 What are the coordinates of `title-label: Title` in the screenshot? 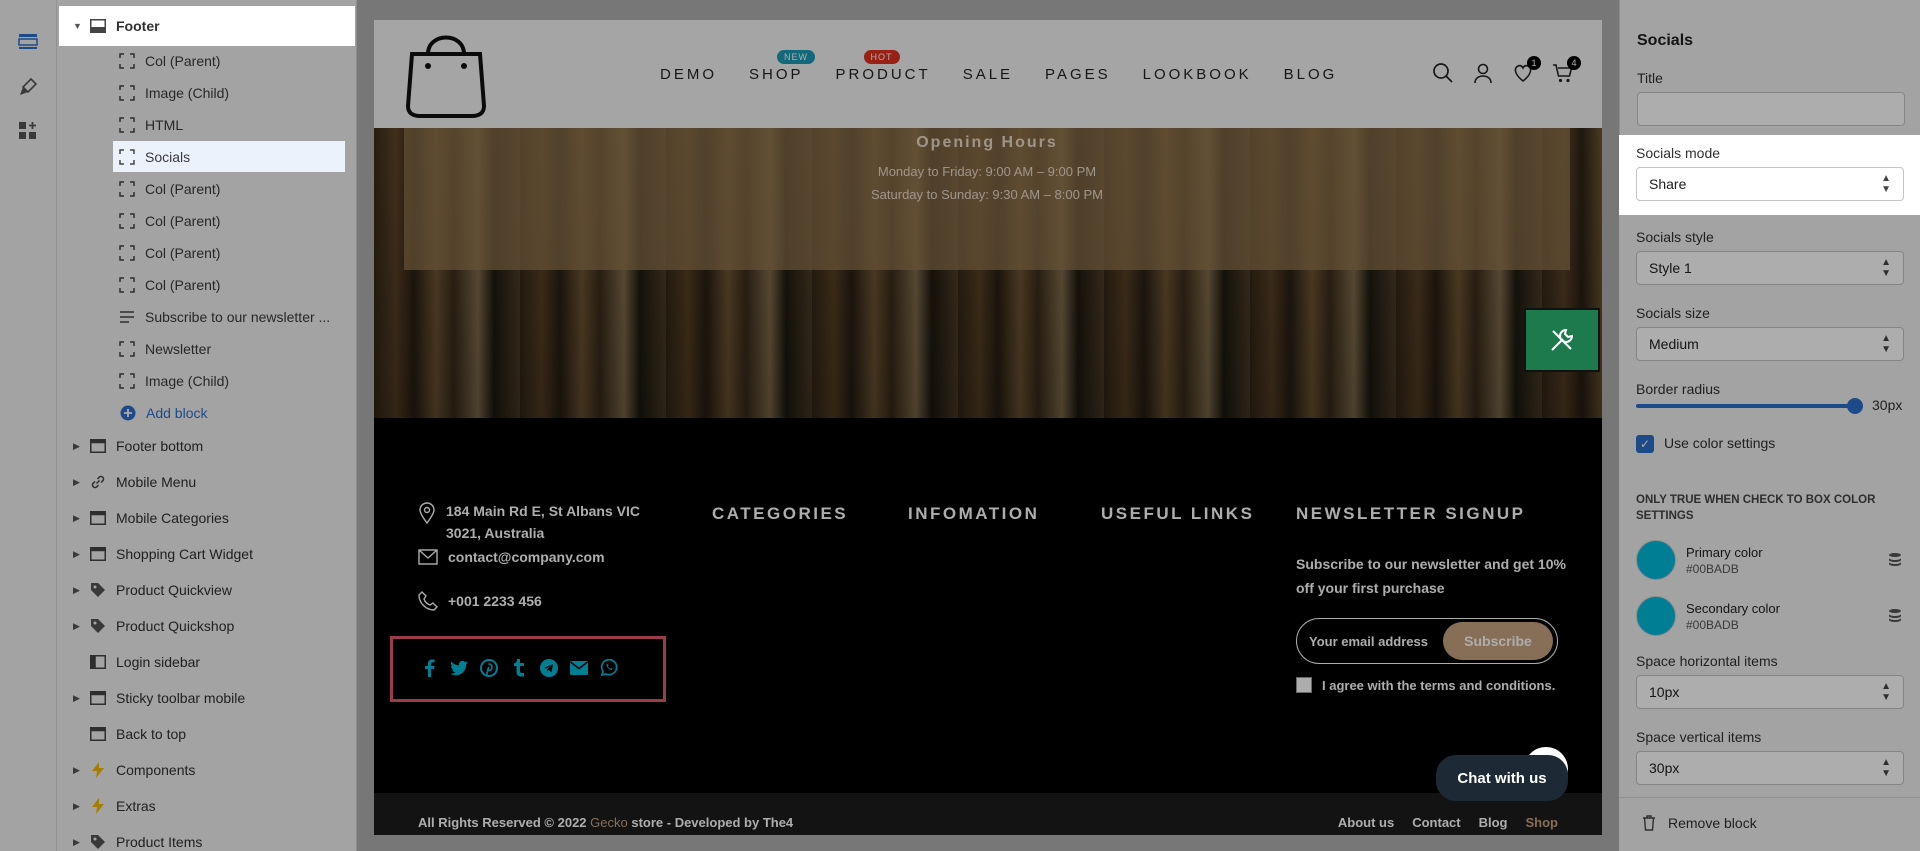 It's located at (1650, 78).